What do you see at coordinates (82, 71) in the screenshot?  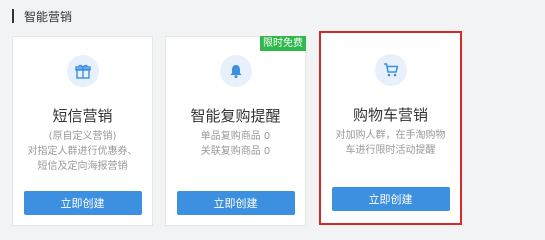 I see `gift-icon` at bounding box center [82, 71].